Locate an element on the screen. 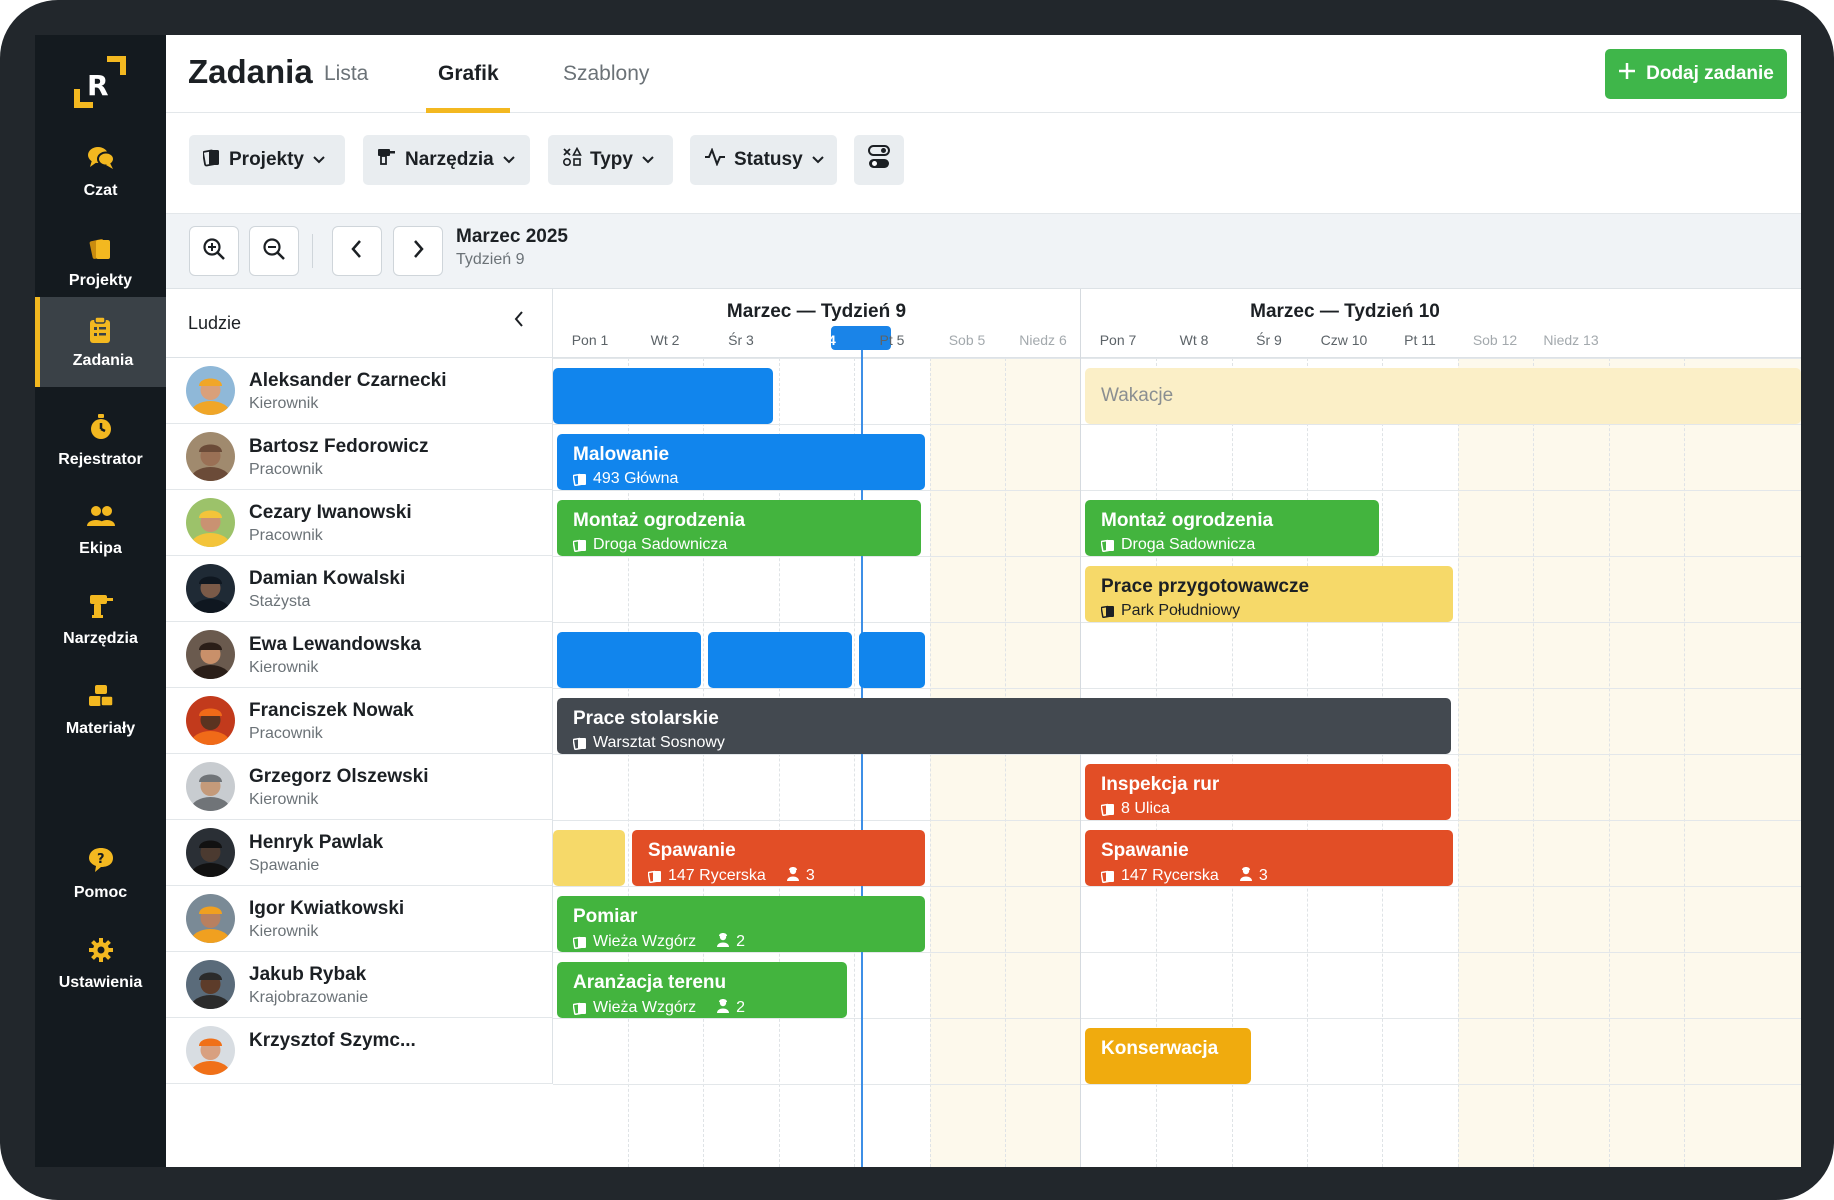  person-row: Damian Kowalski Stażysta is located at coordinates (359, 589).